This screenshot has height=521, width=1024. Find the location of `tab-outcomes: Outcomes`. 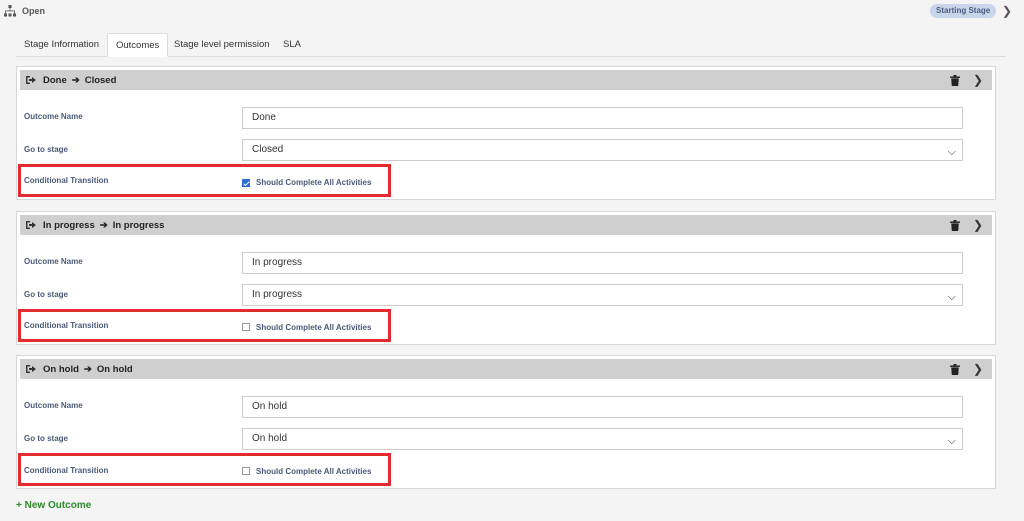

tab-outcomes: Outcomes is located at coordinates (138, 45).